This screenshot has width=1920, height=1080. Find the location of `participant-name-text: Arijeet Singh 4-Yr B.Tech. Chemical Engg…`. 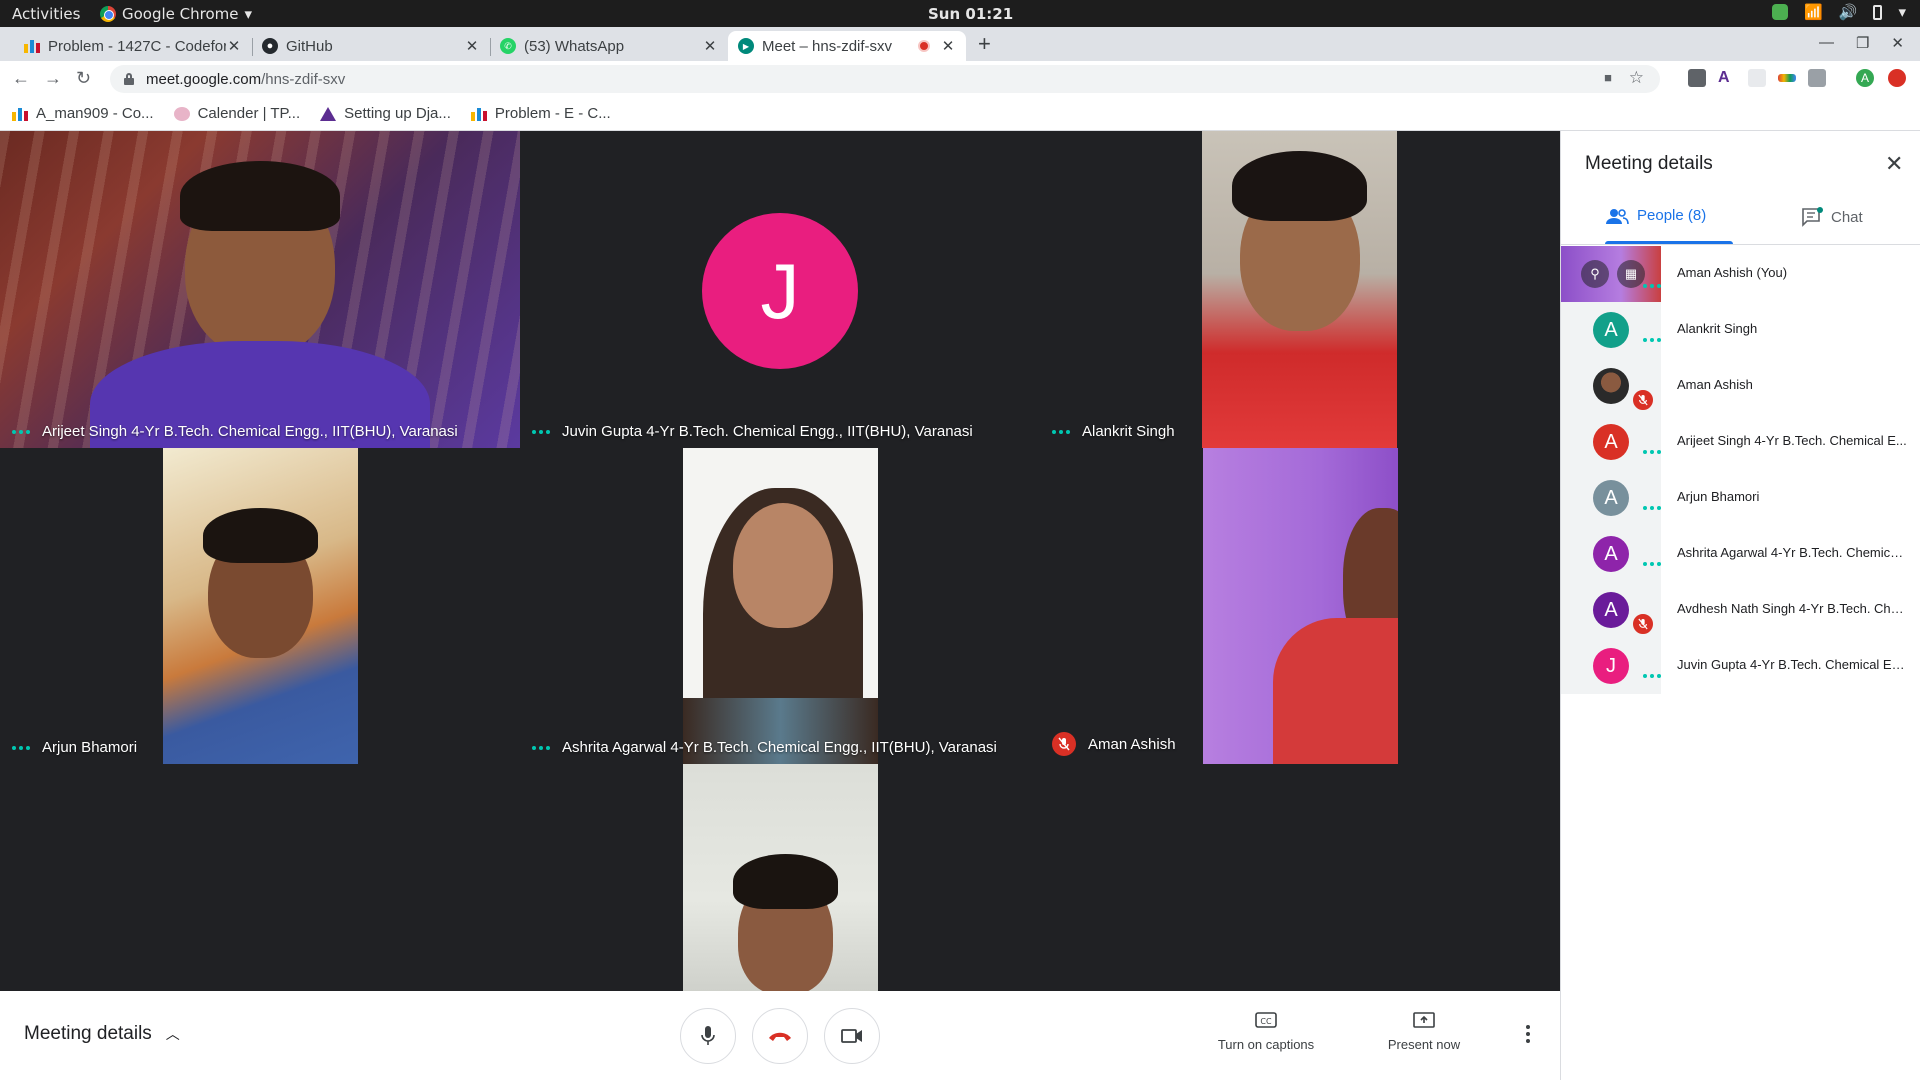

participant-name-text: Arijeet Singh 4-Yr B.Tech. Chemical Engg… is located at coordinates (250, 431).